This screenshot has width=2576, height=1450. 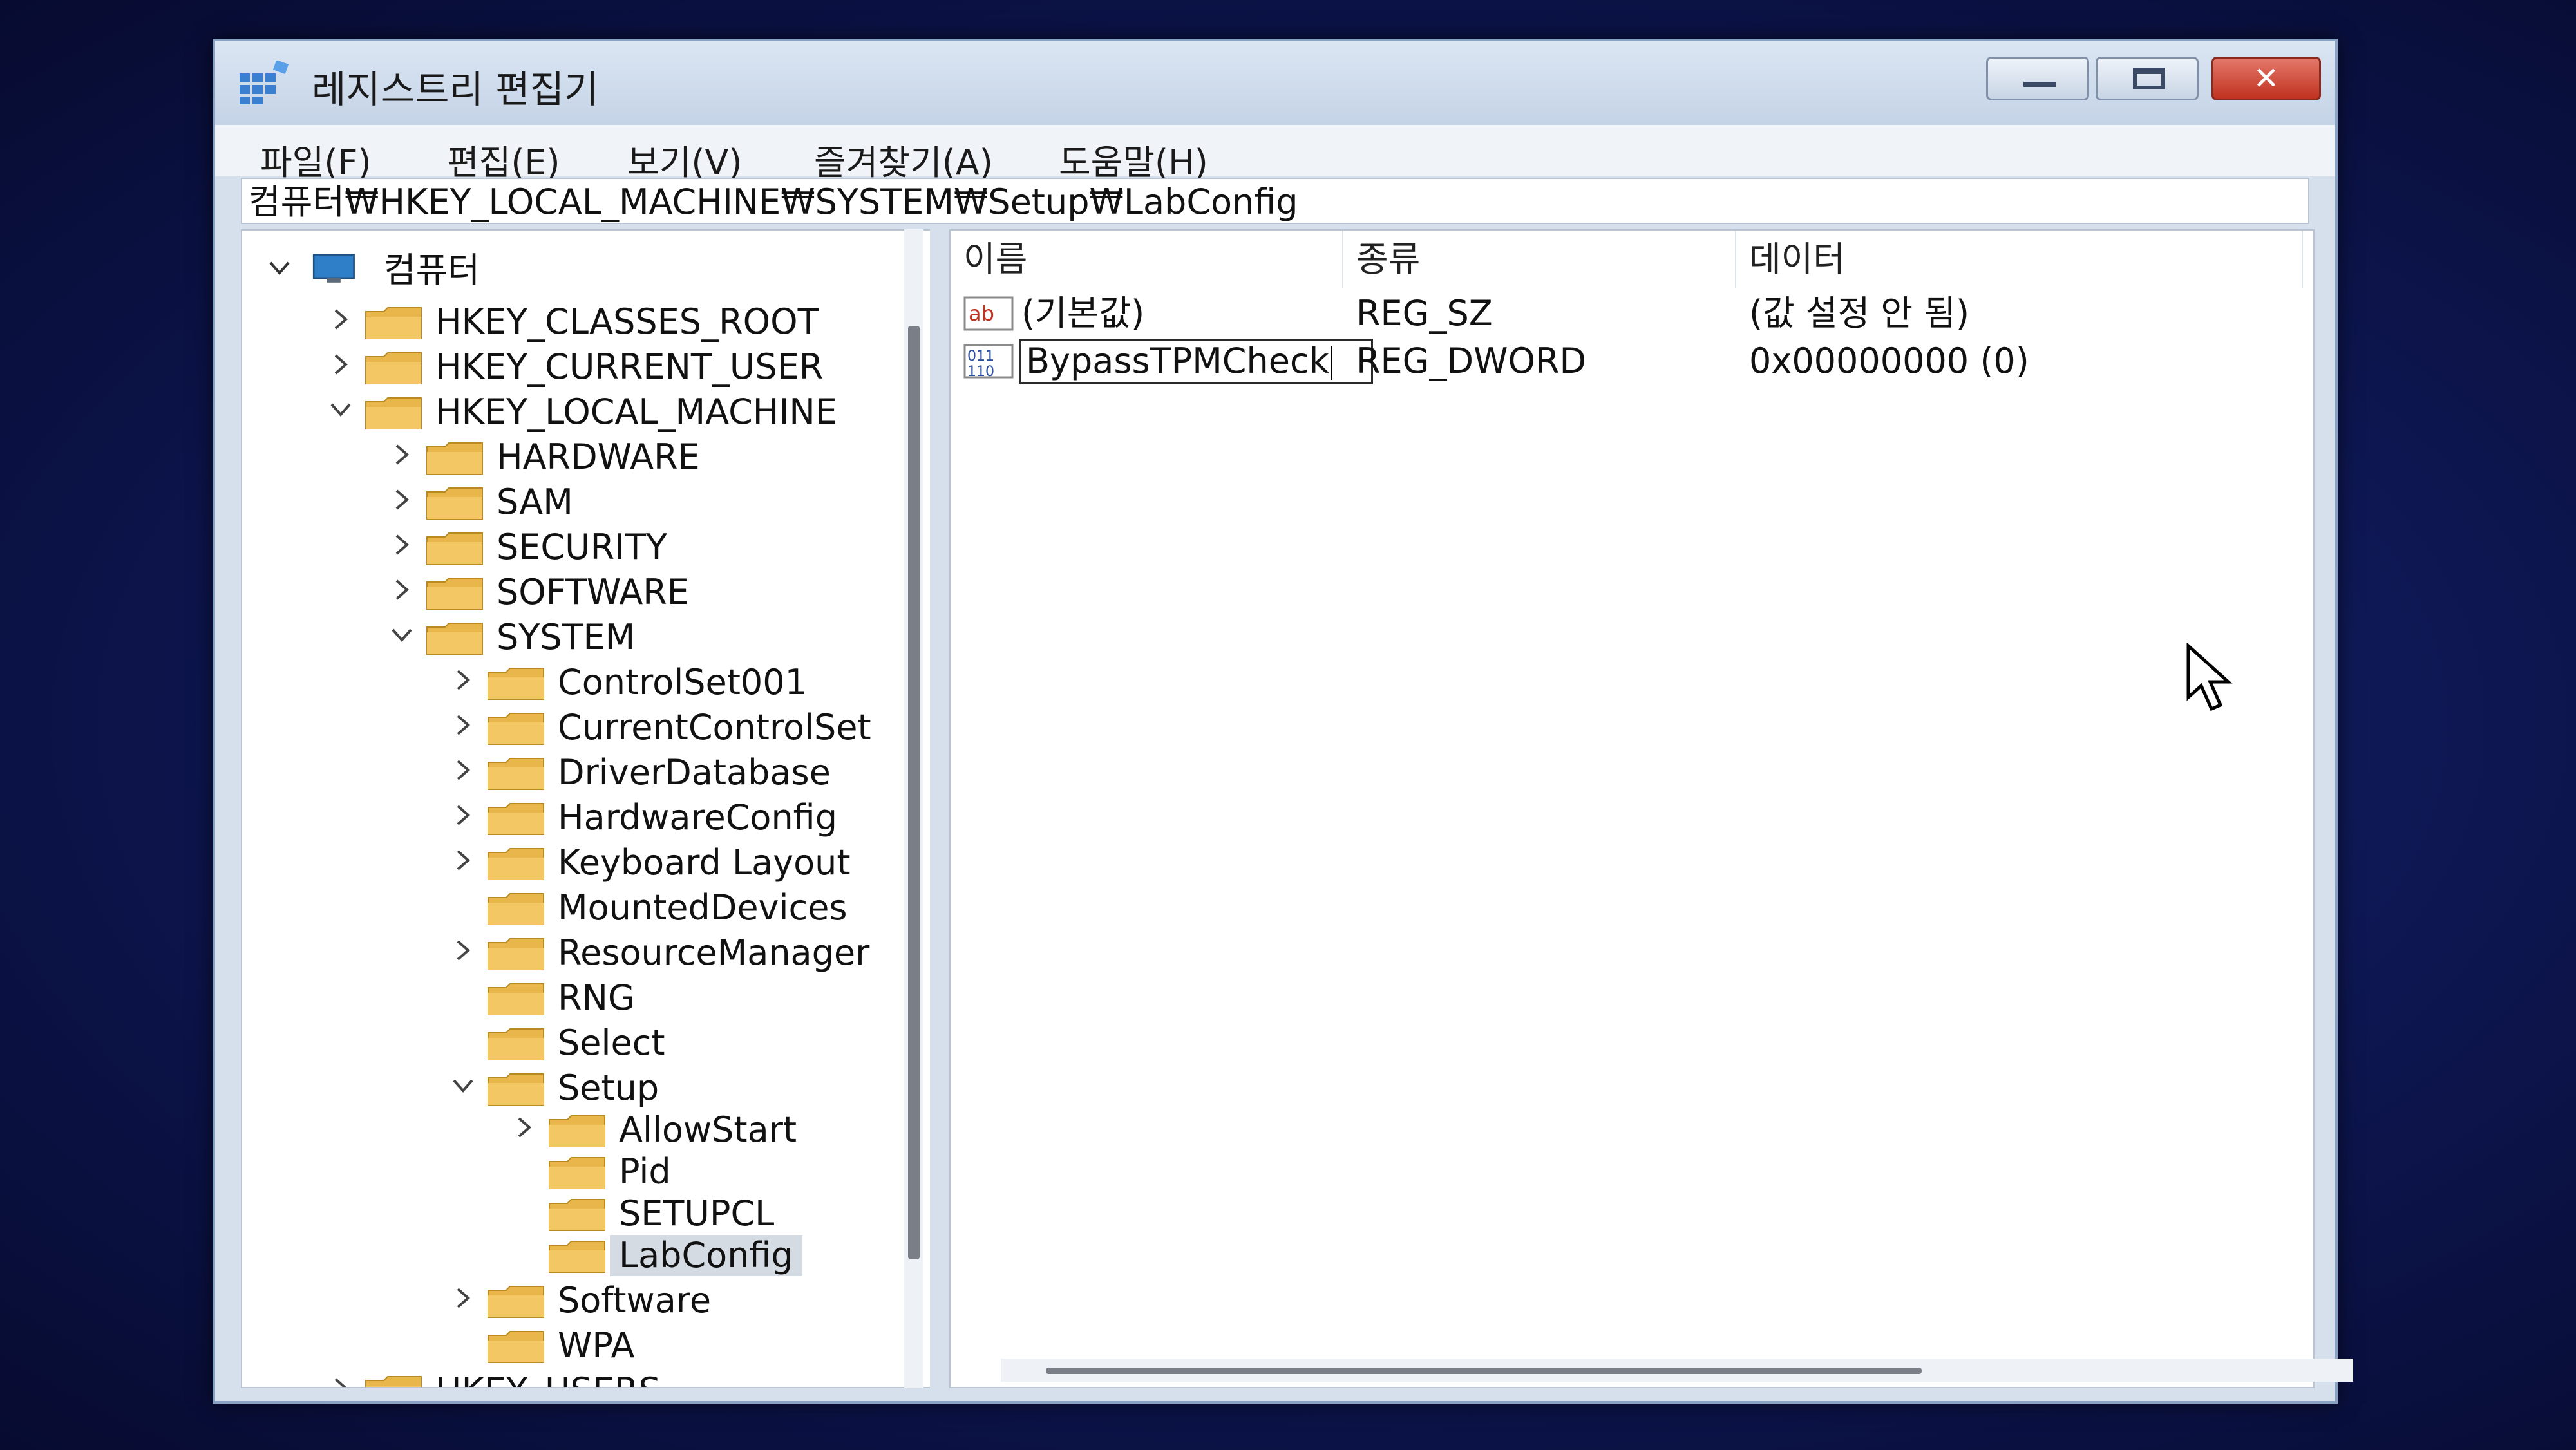 What do you see at coordinates (627, 321) in the screenshot?
I see `tree-node-label: HKEY_CLASSES_ROOT` at bounding box center [627, 321].